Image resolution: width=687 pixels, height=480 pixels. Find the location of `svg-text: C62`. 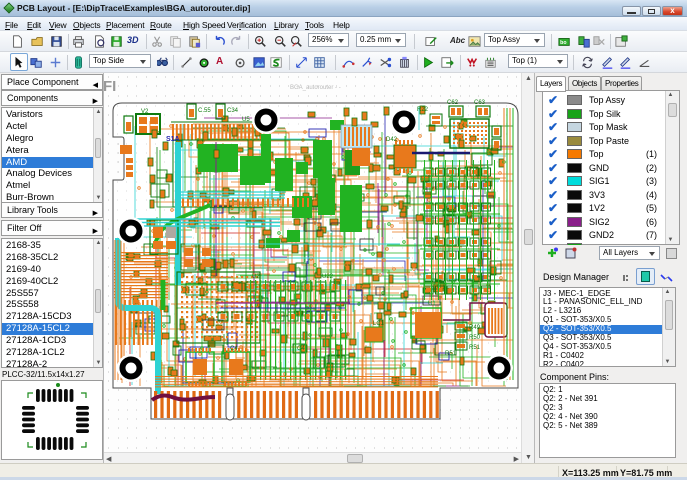

svg-text: C62 is located at coordinates (453, 103).